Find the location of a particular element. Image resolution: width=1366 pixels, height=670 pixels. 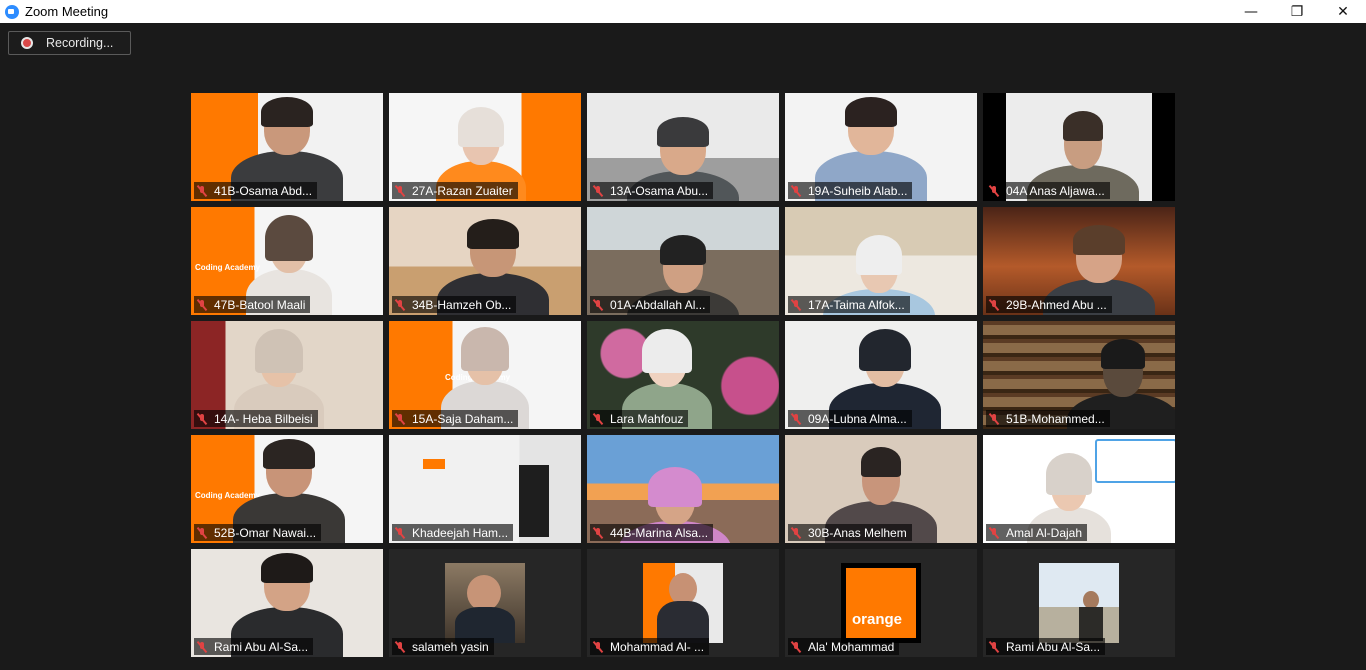

participant-nameplate: Lara Mahfouz is located at coordinates (639, 418).